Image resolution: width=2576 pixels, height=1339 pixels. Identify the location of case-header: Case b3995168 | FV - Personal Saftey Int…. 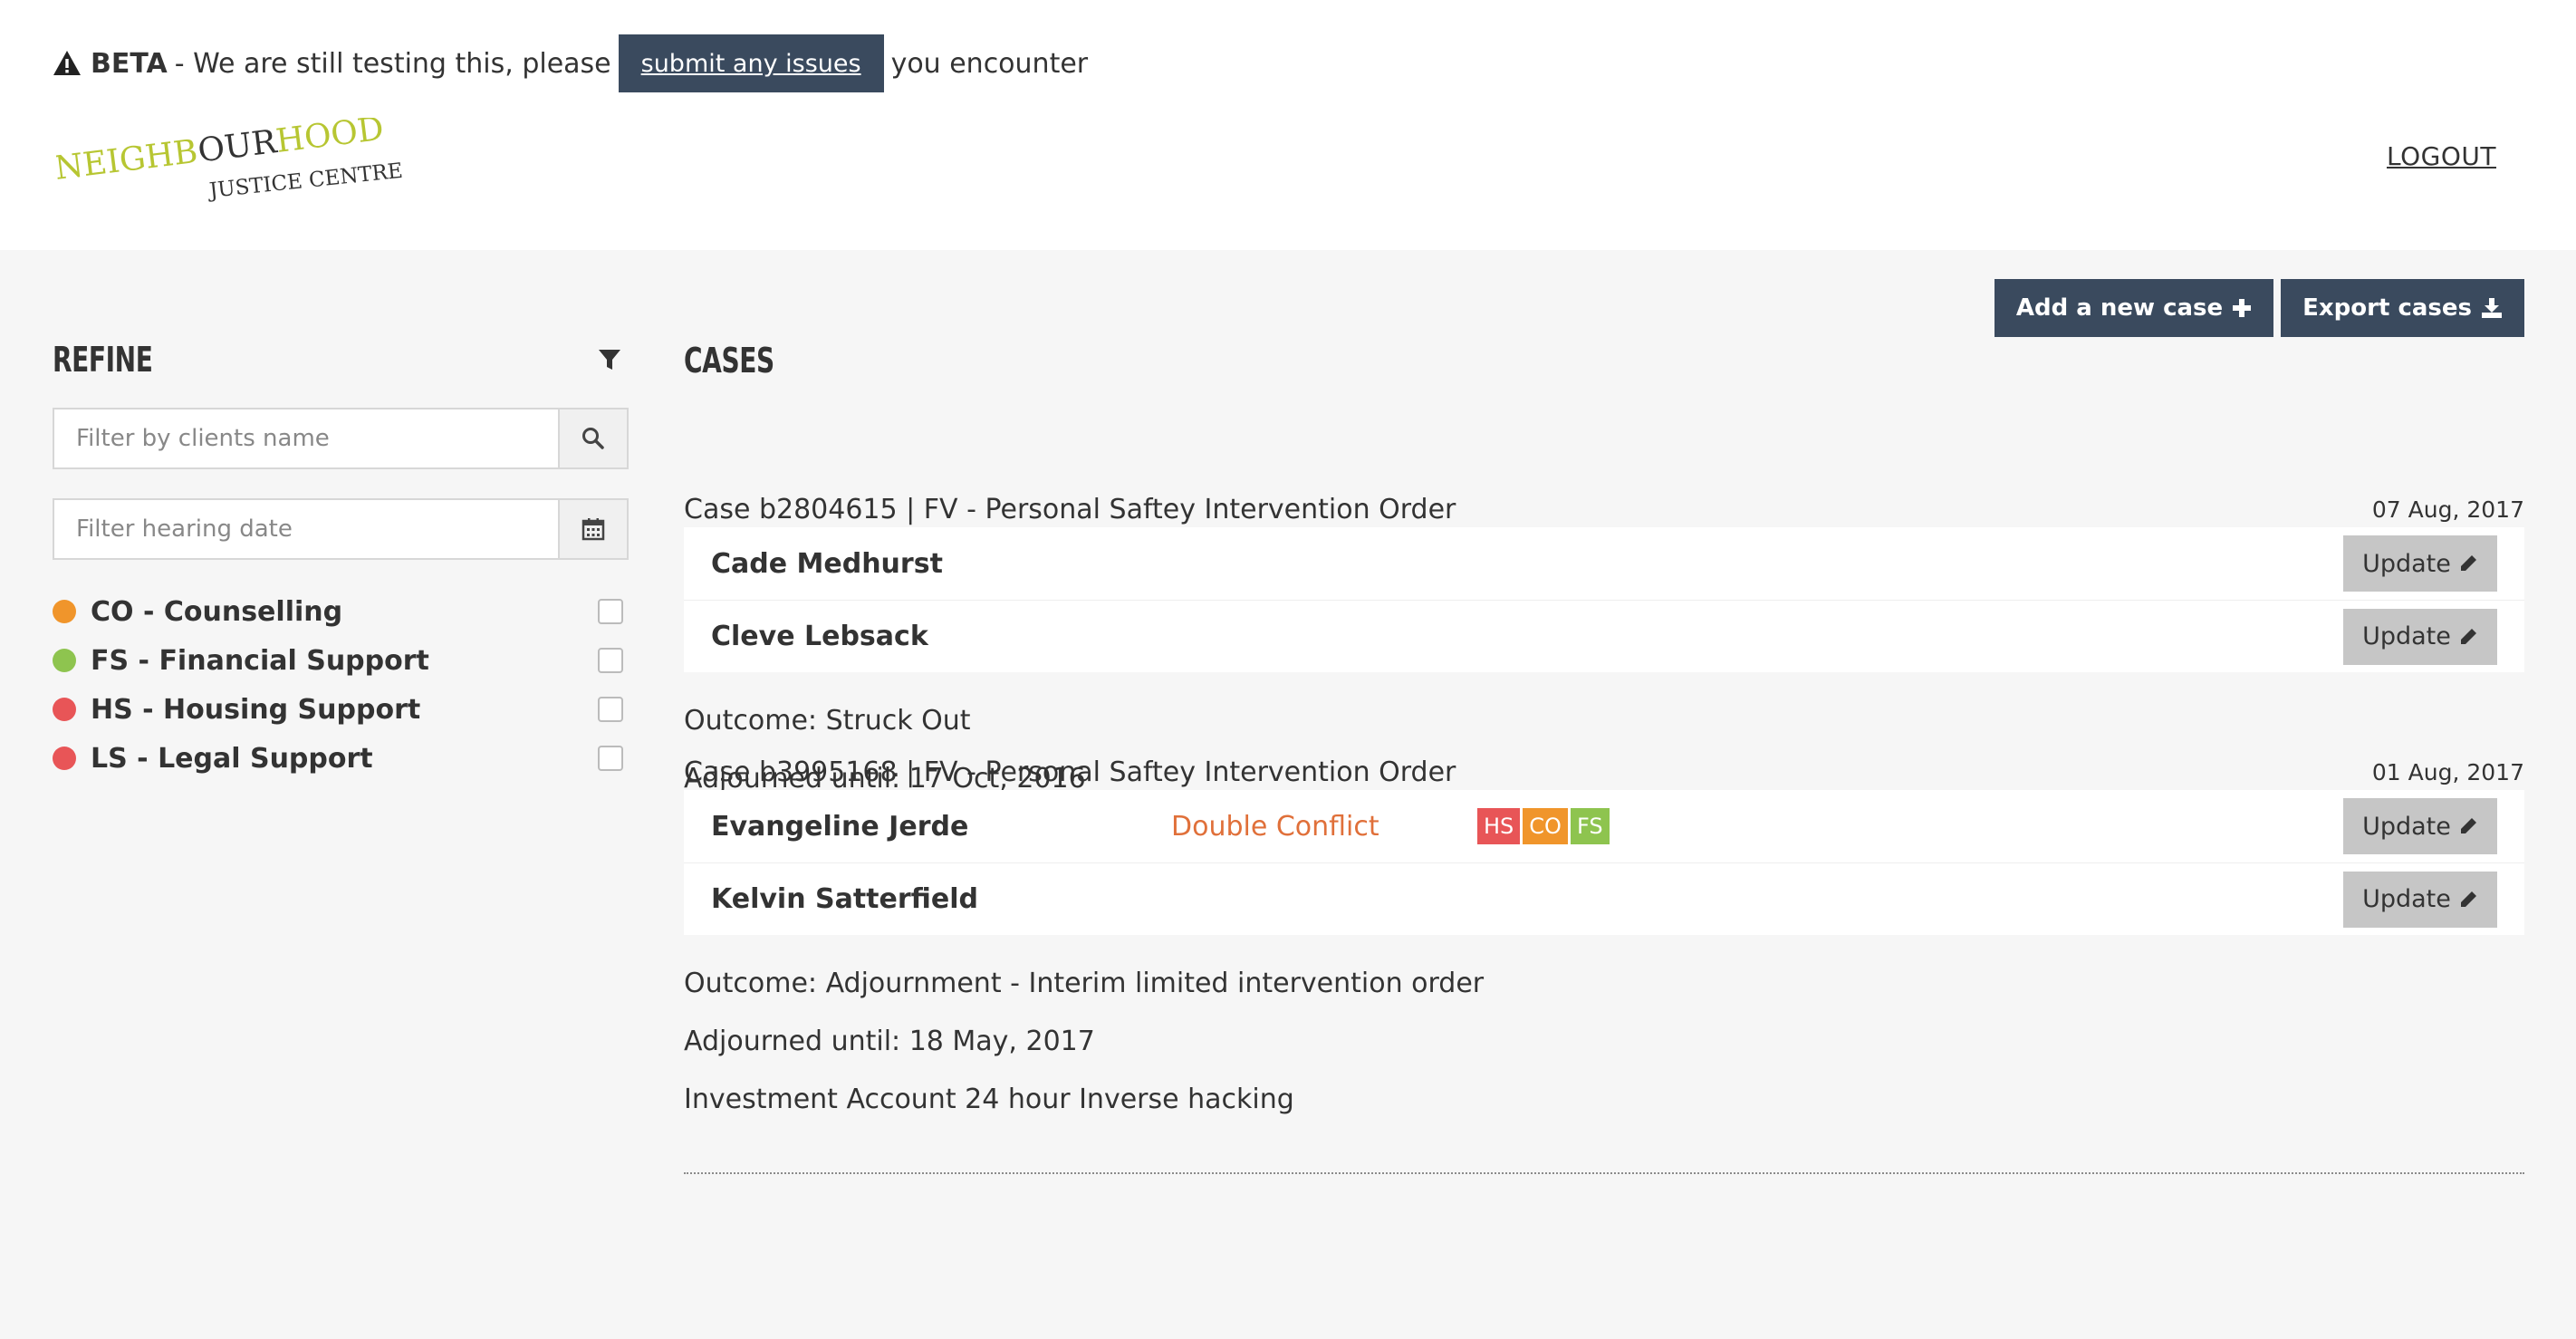
(1604, 772).